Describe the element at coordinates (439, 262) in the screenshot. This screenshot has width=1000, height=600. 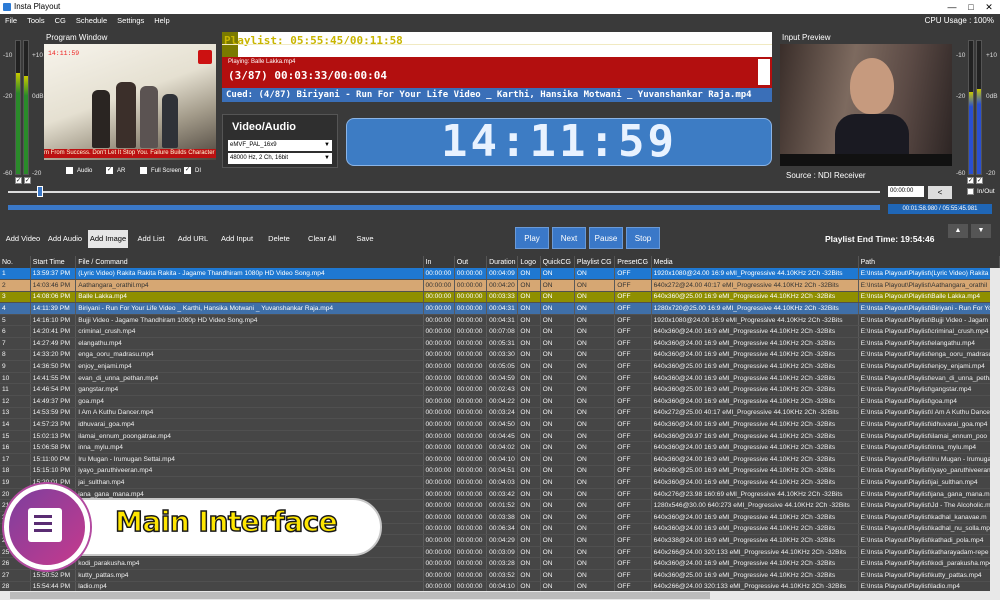
I see `column-header: In` at that location.